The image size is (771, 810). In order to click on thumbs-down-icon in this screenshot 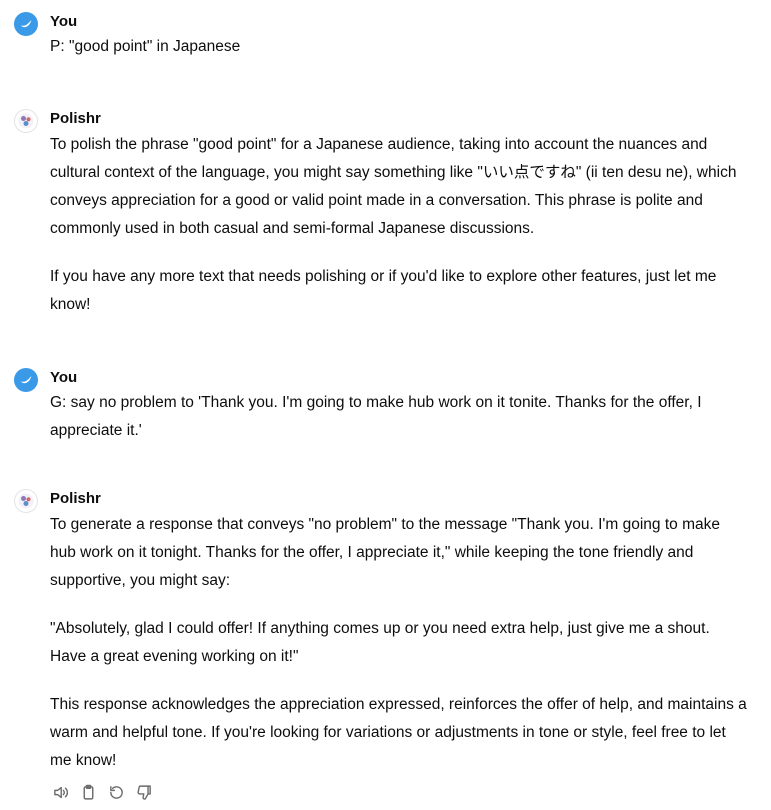, I will do `click(143, 792)`.